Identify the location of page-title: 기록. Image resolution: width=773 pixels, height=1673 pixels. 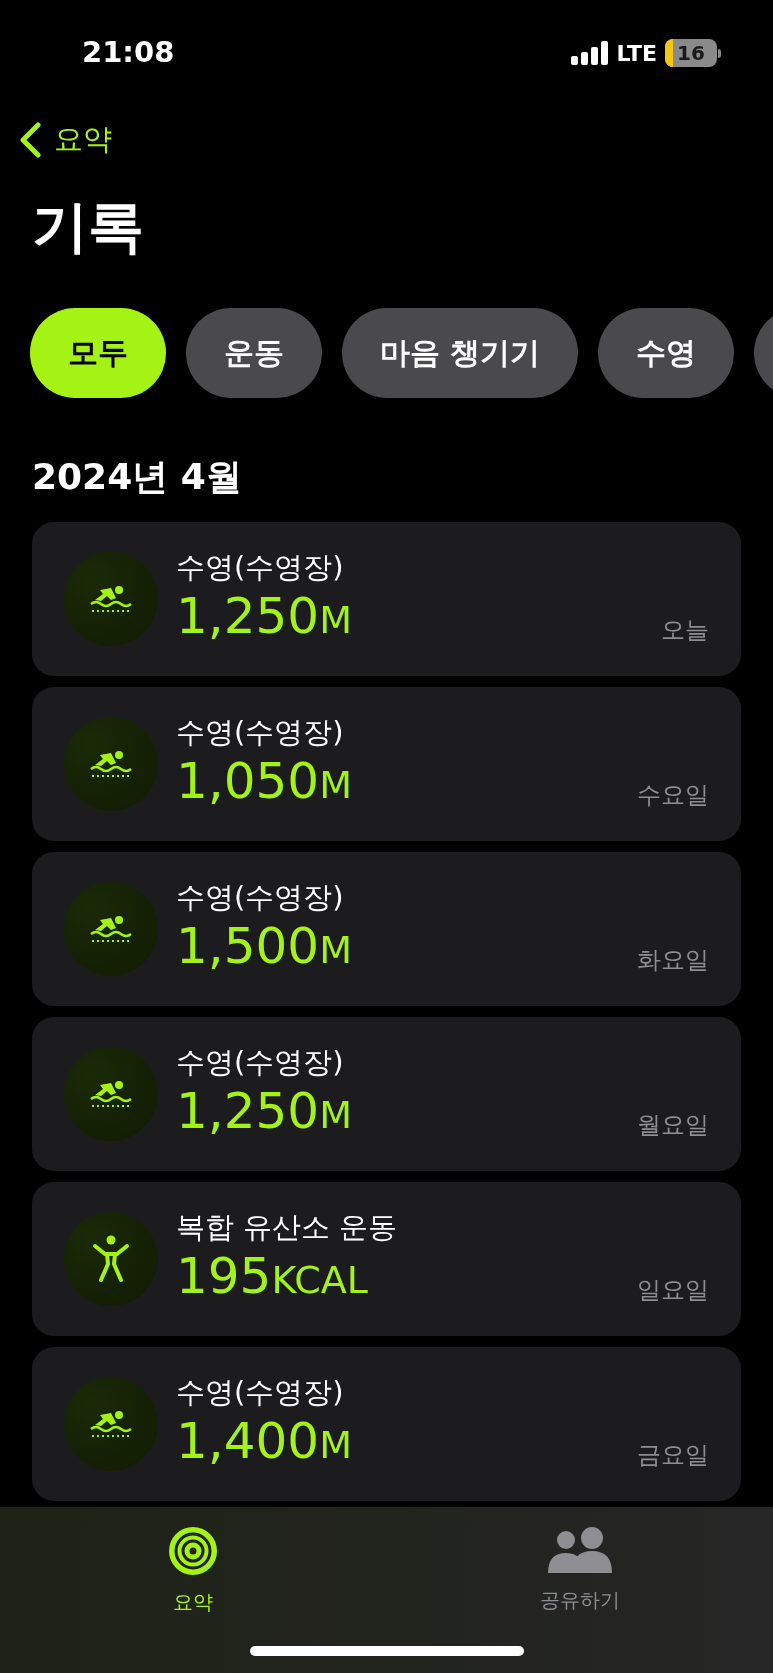
(88, 226).